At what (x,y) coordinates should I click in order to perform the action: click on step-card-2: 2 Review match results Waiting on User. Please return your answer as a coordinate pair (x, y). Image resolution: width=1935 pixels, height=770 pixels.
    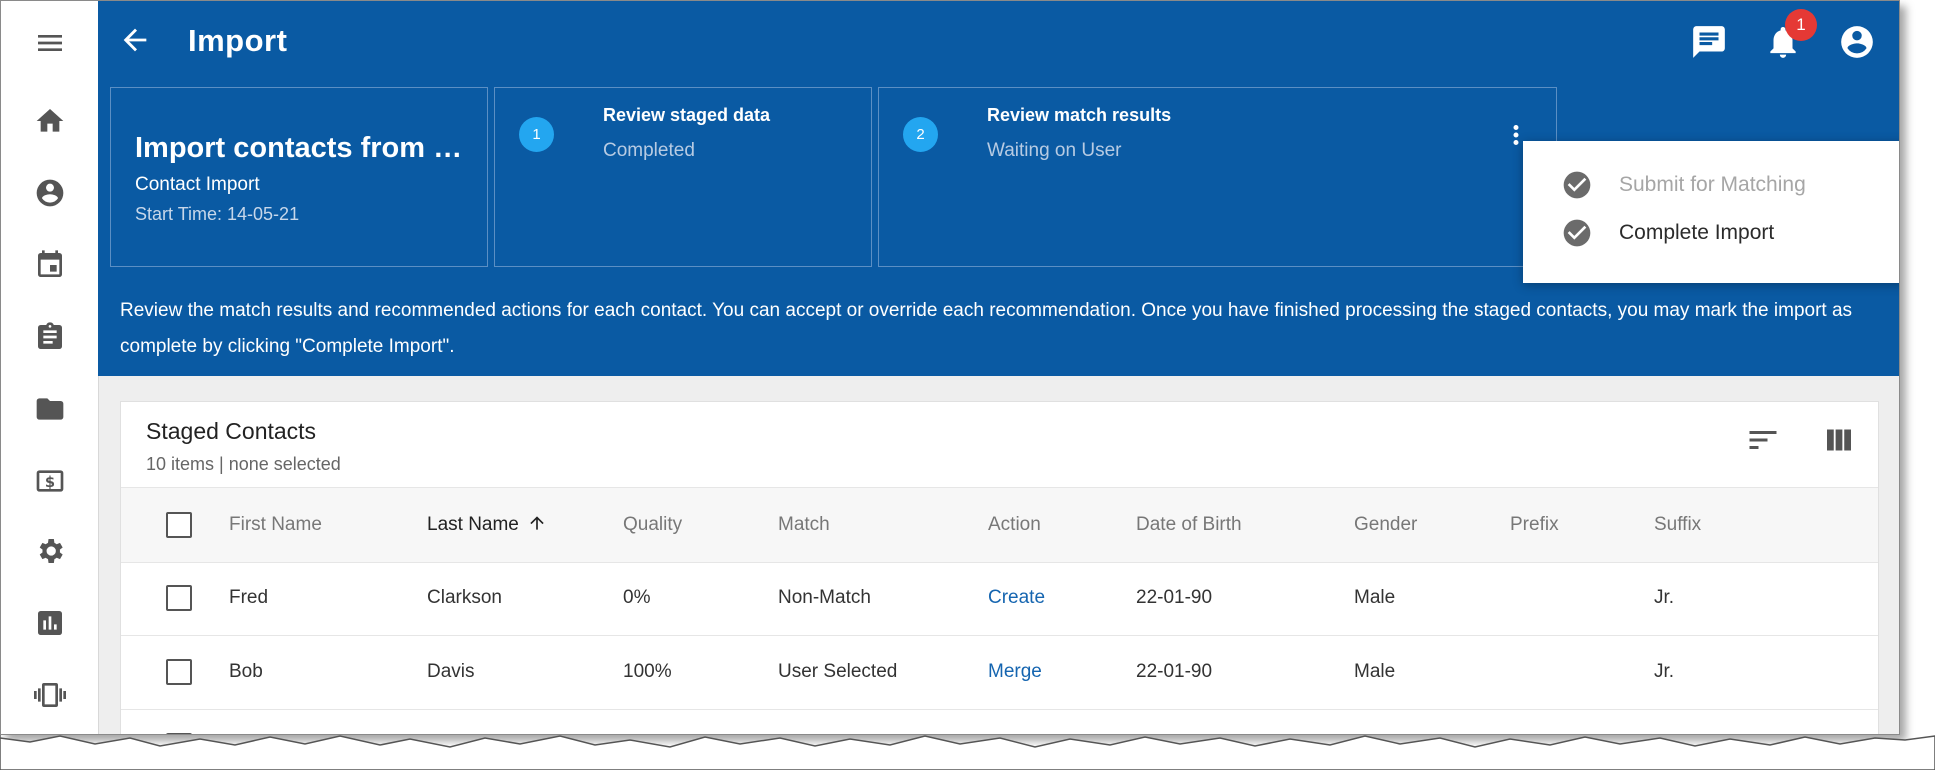
    Looking at the image, I should click on (1217, 177).